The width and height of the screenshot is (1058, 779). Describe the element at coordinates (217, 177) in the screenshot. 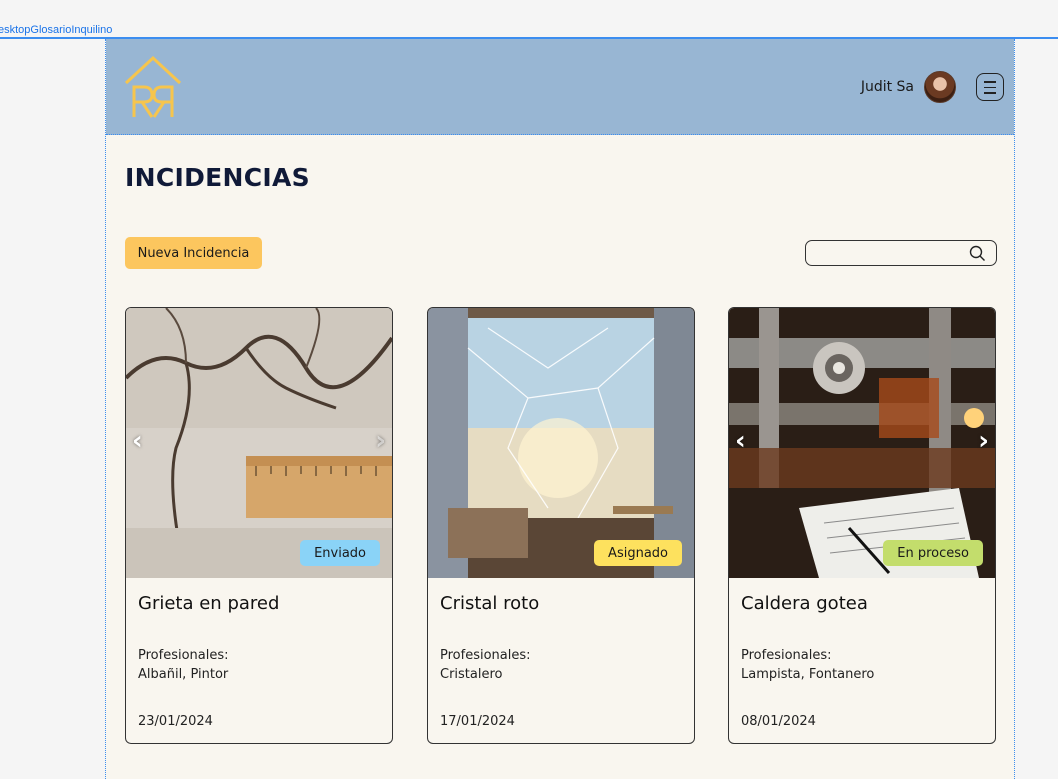

I see `page-title: INCIDENCIAS` at that location.